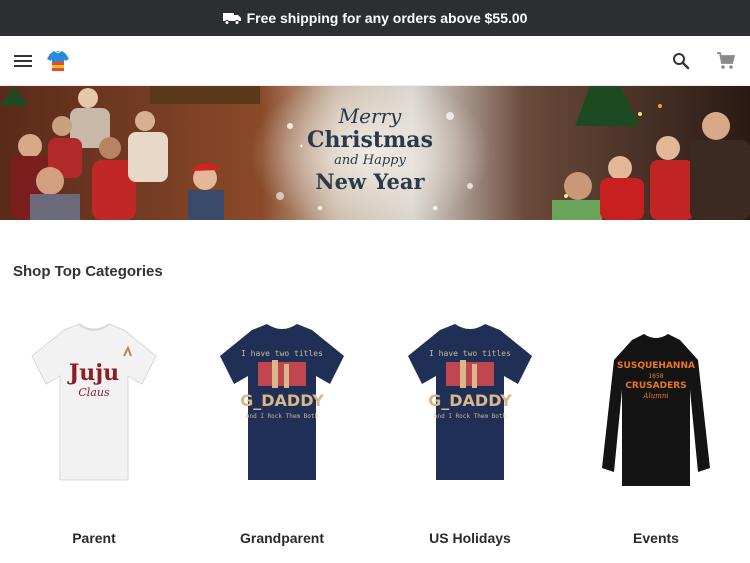  What do you see at coordinates (94, 392) in the screenshot?
I see `svg-text: Claus` at bounding box center [94, 392].